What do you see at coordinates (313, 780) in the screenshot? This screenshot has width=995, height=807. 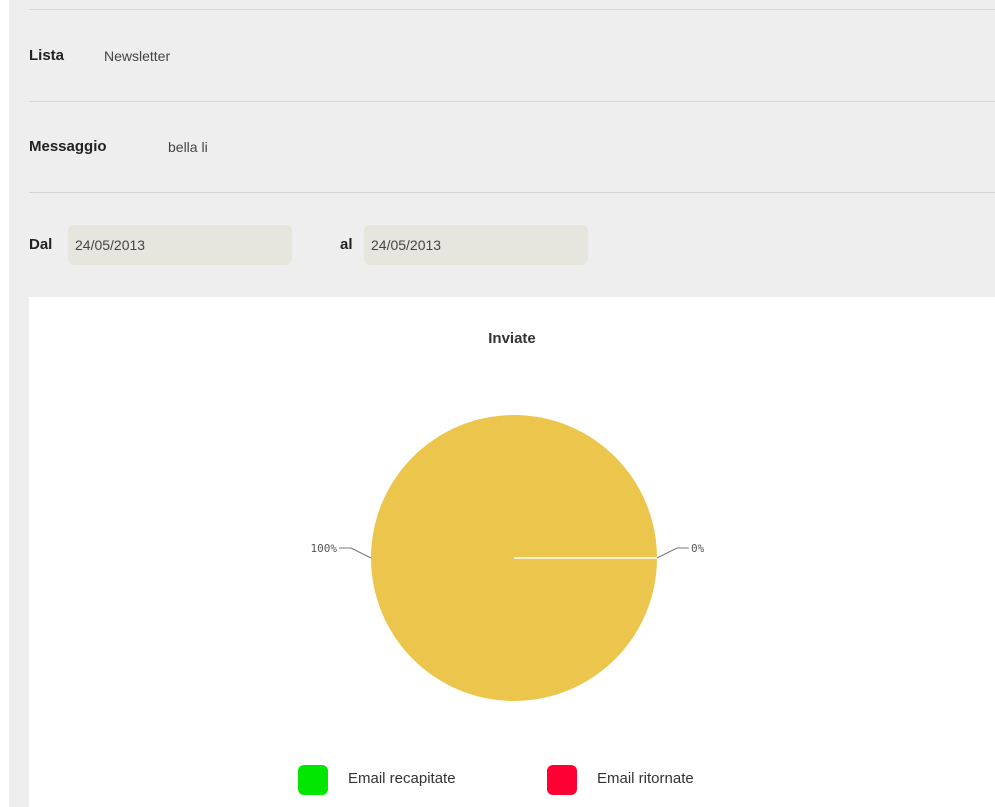 I see `legend-swatch-green` at bounding box center [313, 780].